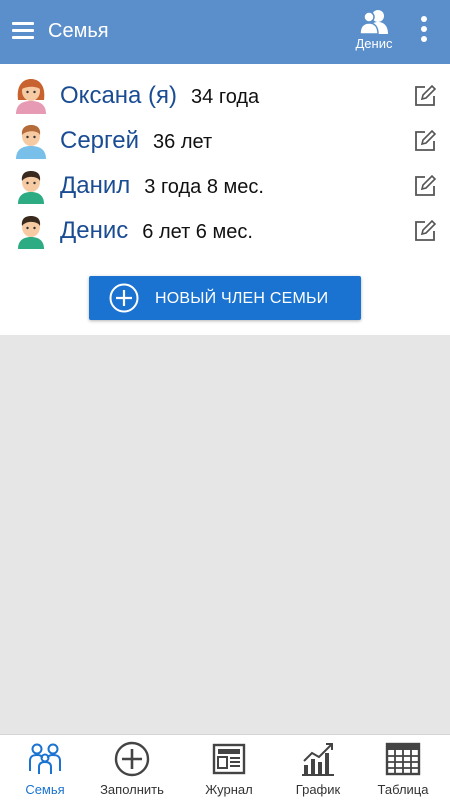 This screenshot has height=801, width=450. I want to click on family-icon, so click(45, 758).